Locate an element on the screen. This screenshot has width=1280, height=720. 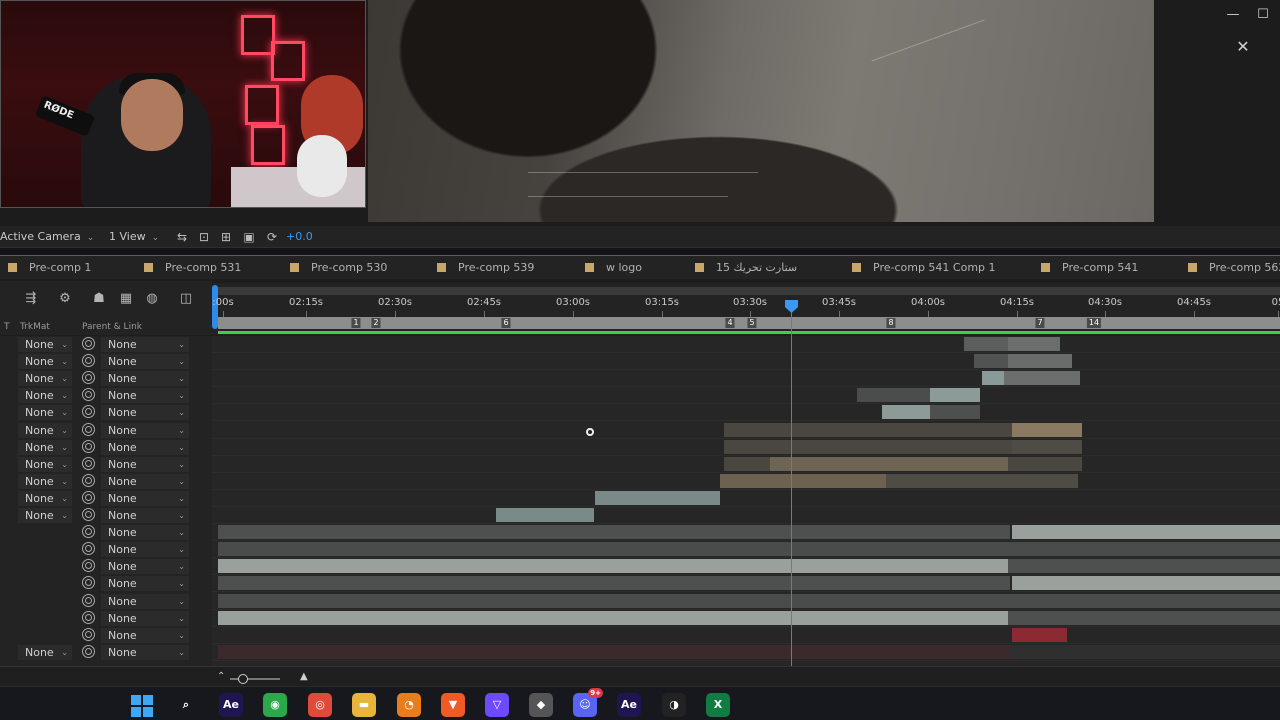
photo-app-taskbar-icon: ◉ is located at coordinates (275, 705).